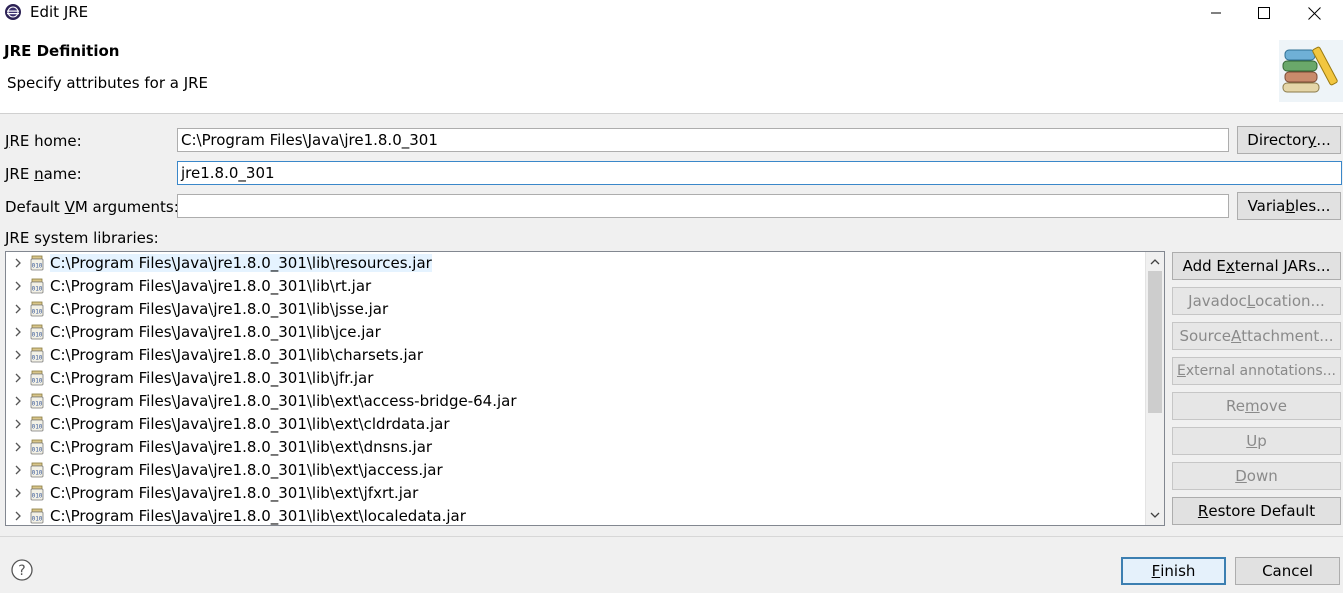  I want to click on restore-default-button: Restore Default, so click(1256, 511).